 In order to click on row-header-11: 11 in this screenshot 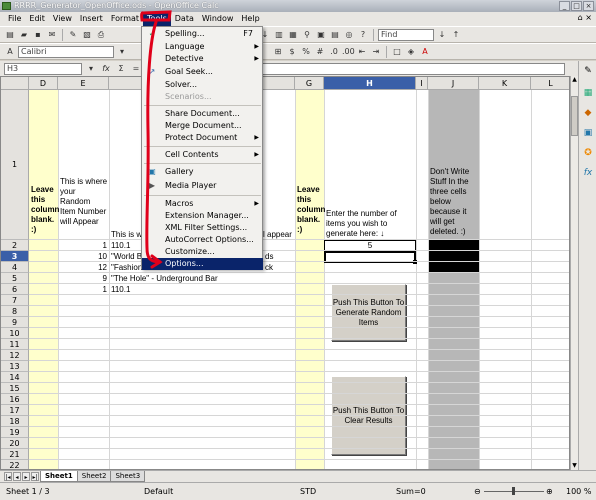, I will do `click(15, 344)`.